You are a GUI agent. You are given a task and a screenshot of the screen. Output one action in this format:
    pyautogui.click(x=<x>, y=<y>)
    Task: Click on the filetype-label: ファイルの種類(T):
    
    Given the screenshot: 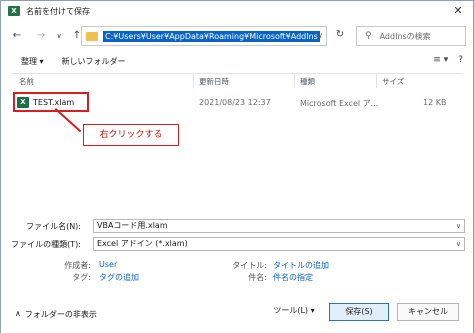 What is the action you would take?
    pyautogui.click(x=46, y=244)
    